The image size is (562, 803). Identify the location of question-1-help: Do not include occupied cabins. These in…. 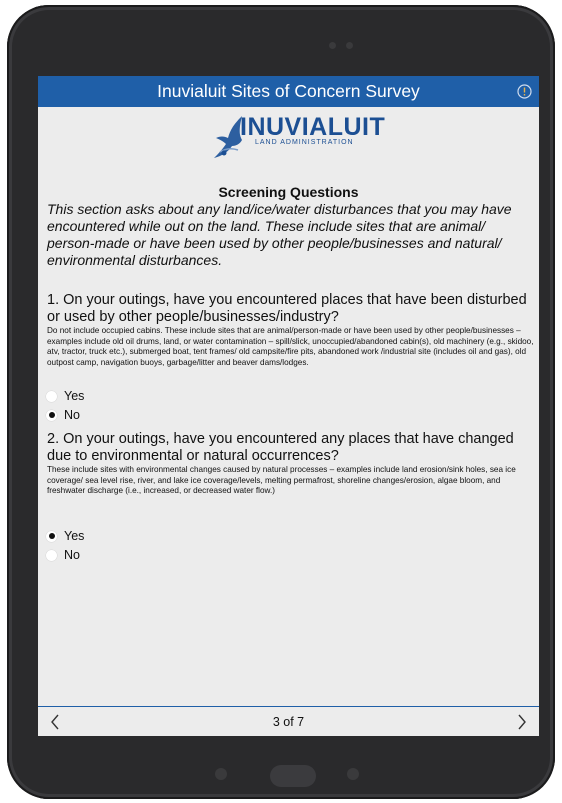
(290, 346).